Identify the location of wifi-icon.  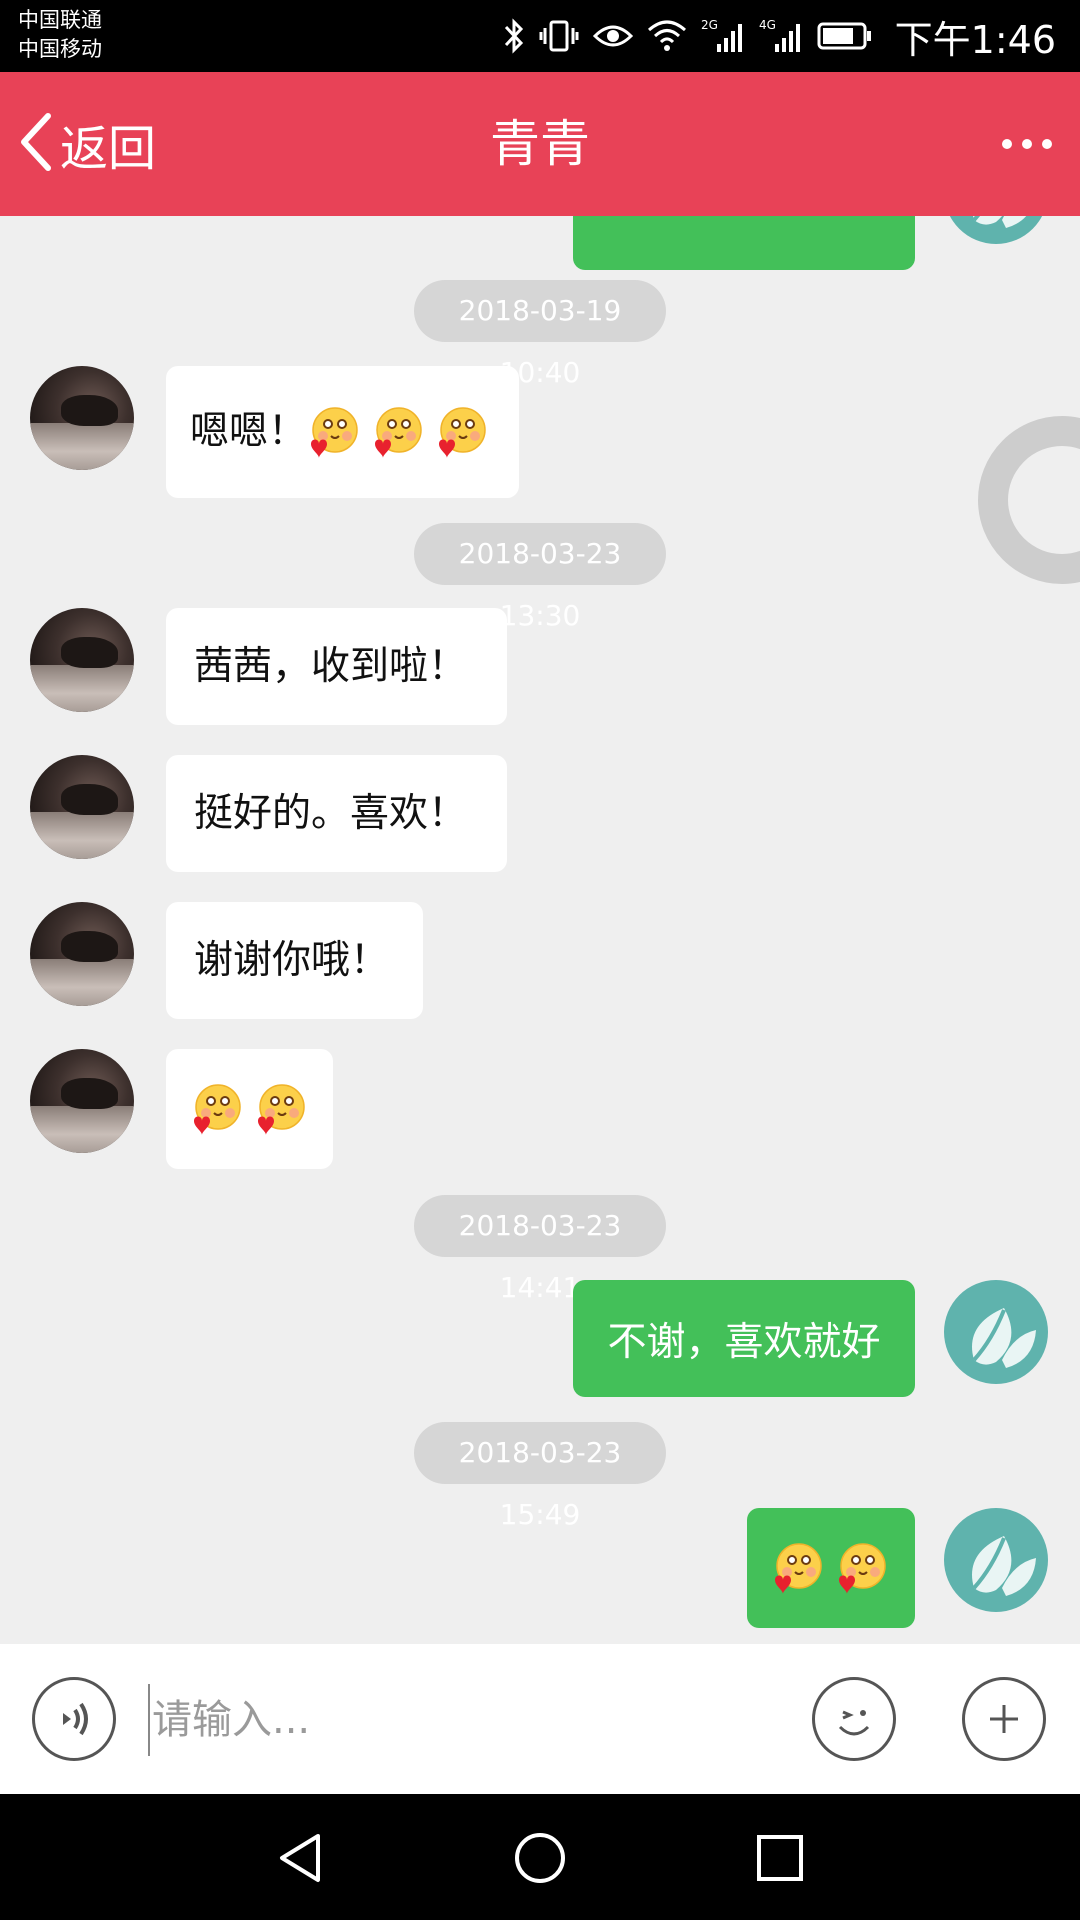
(667, 36).